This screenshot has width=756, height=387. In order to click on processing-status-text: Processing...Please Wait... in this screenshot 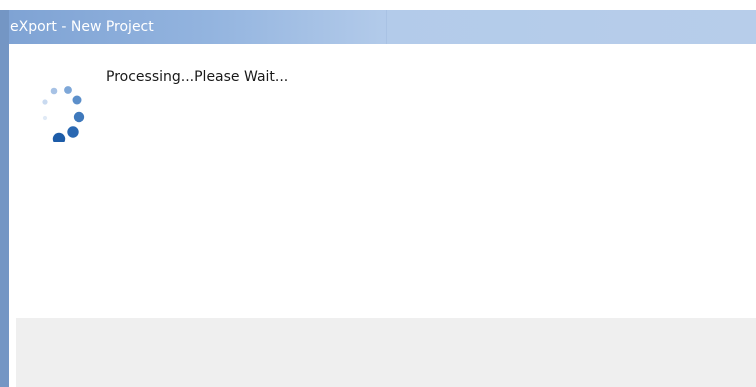, I will do `click(197, 77)`.